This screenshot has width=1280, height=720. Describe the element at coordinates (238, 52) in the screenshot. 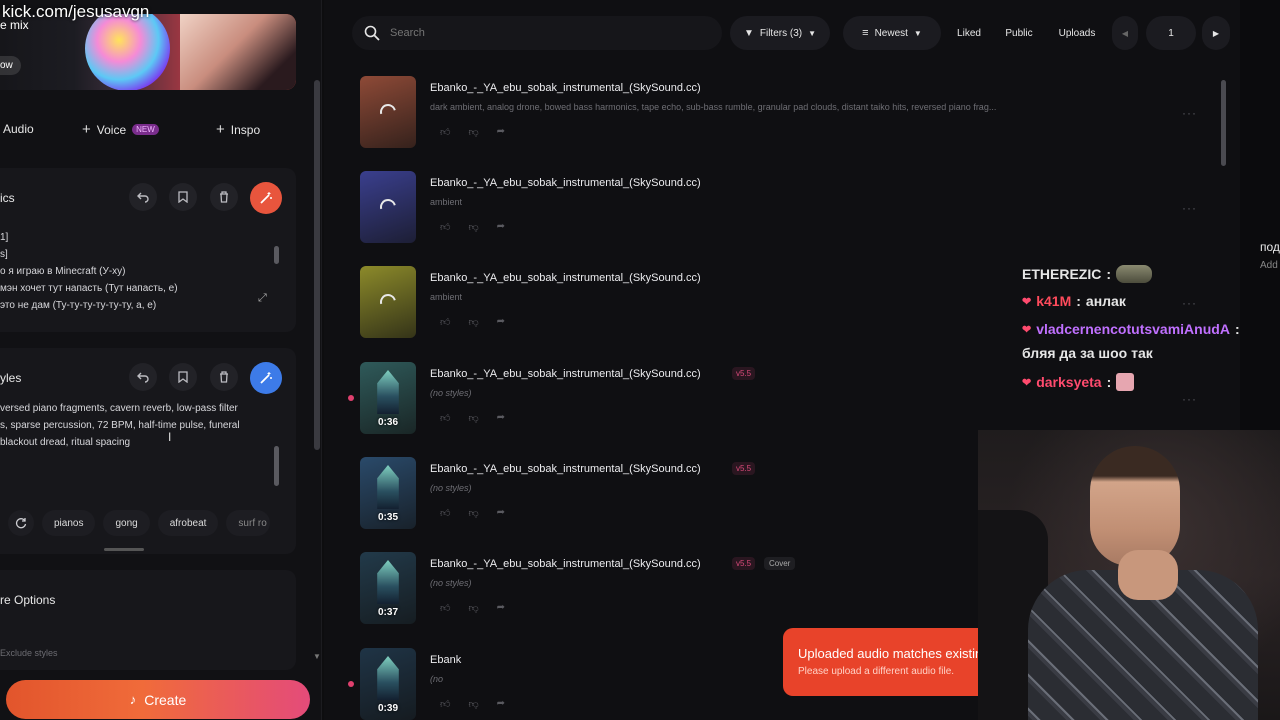

I see `banner-photo` at that location.